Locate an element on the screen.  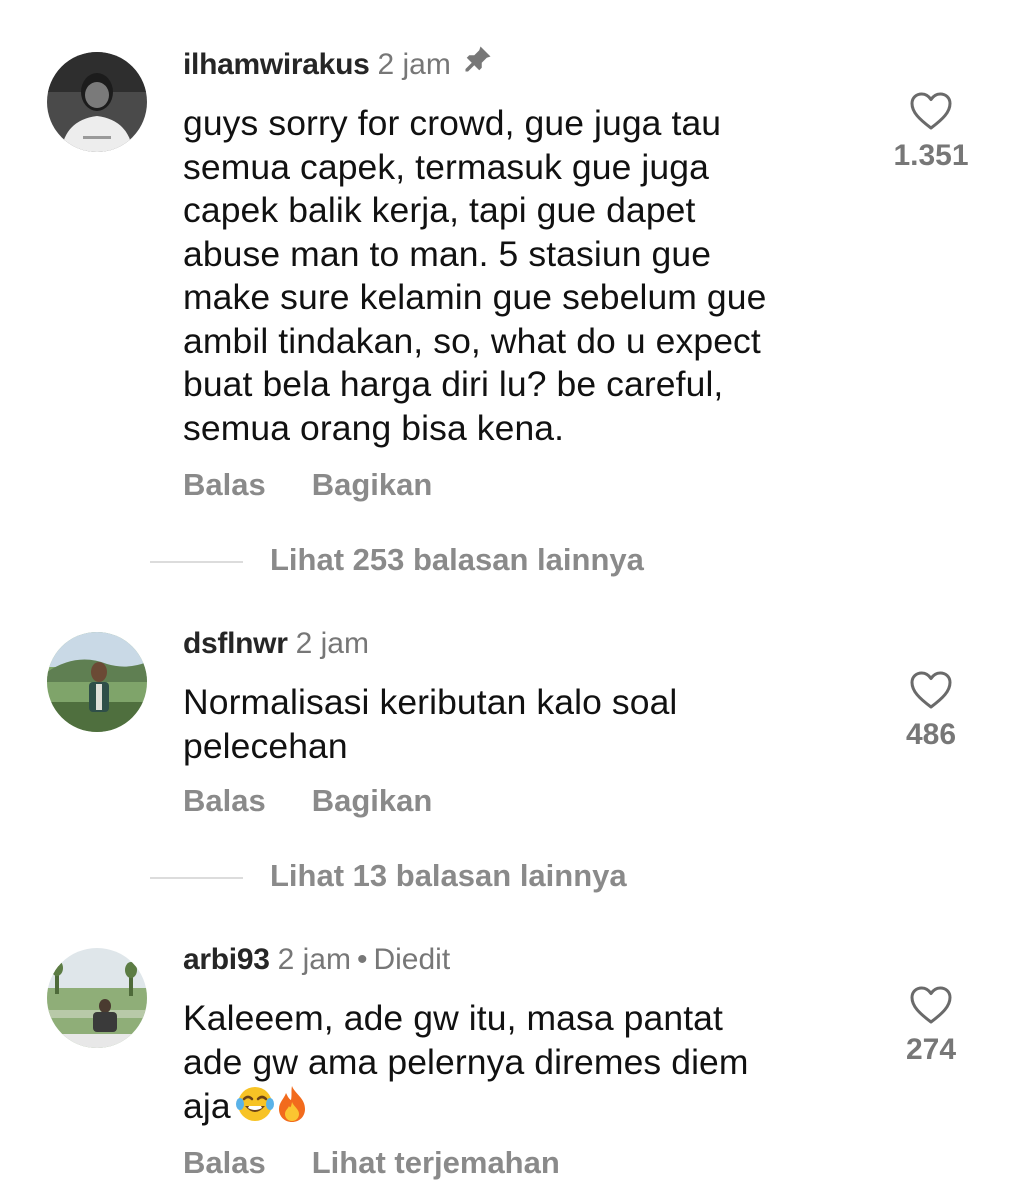
view-replies-label: Lihat 253 balasan lainnya is located at coordinates (457, 559).